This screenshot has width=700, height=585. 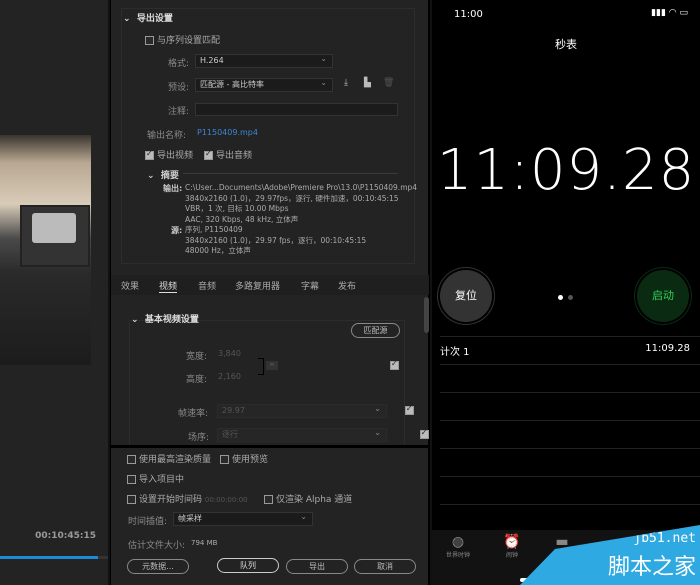 What do you see at coordinates (197, 357) in the screenshot?
I see `width-label: 宽度:` at bounding box center [197, 357].